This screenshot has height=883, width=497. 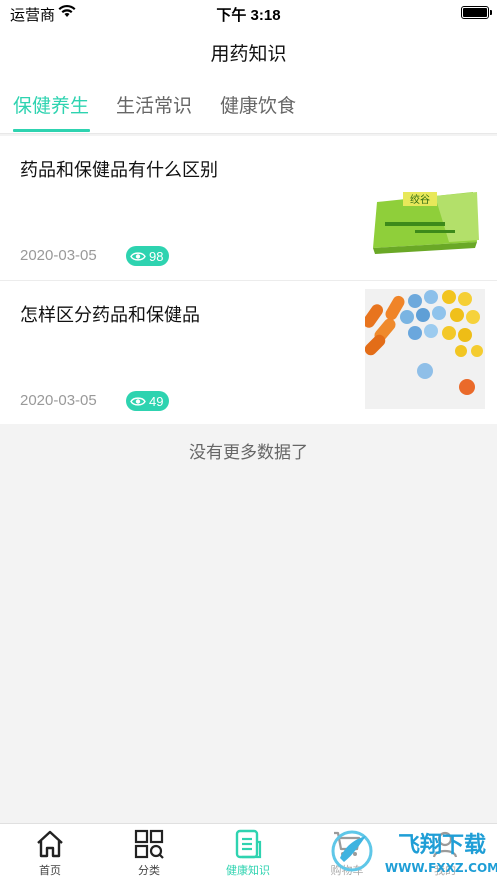 What do you see at coordinates (258, 104) in the screenshot?
I see `tab-healthy-diet: 健康饮食` at bounding box center [258, 104].